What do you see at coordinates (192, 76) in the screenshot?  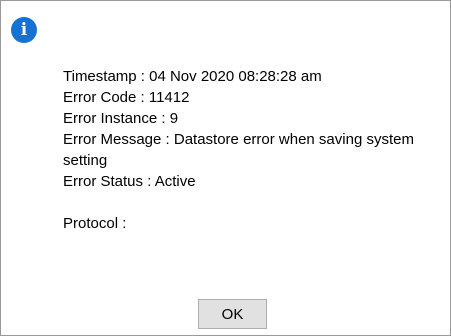 I see `timestamp-text: Timestamp : 04 Nov 2020 08:28:28 am` at bounding box center [192, 76].